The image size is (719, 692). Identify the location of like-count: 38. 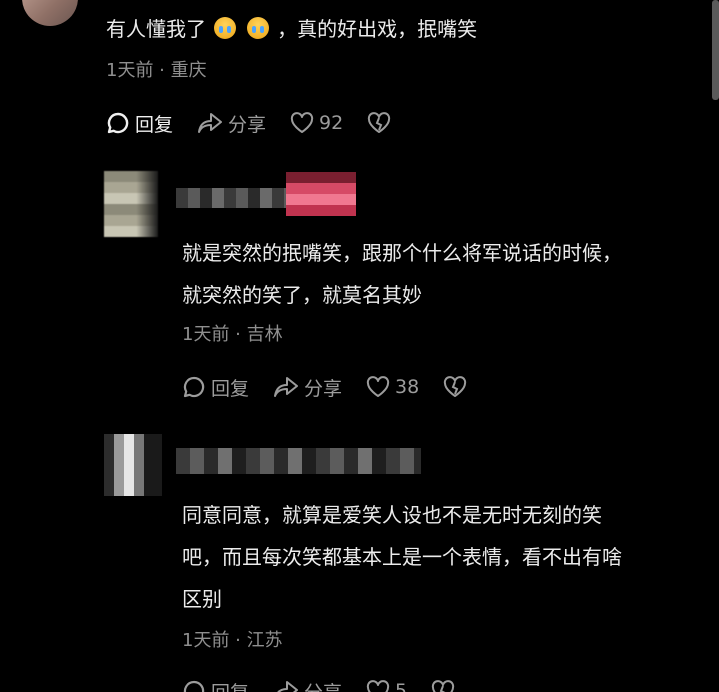
(407, 387).